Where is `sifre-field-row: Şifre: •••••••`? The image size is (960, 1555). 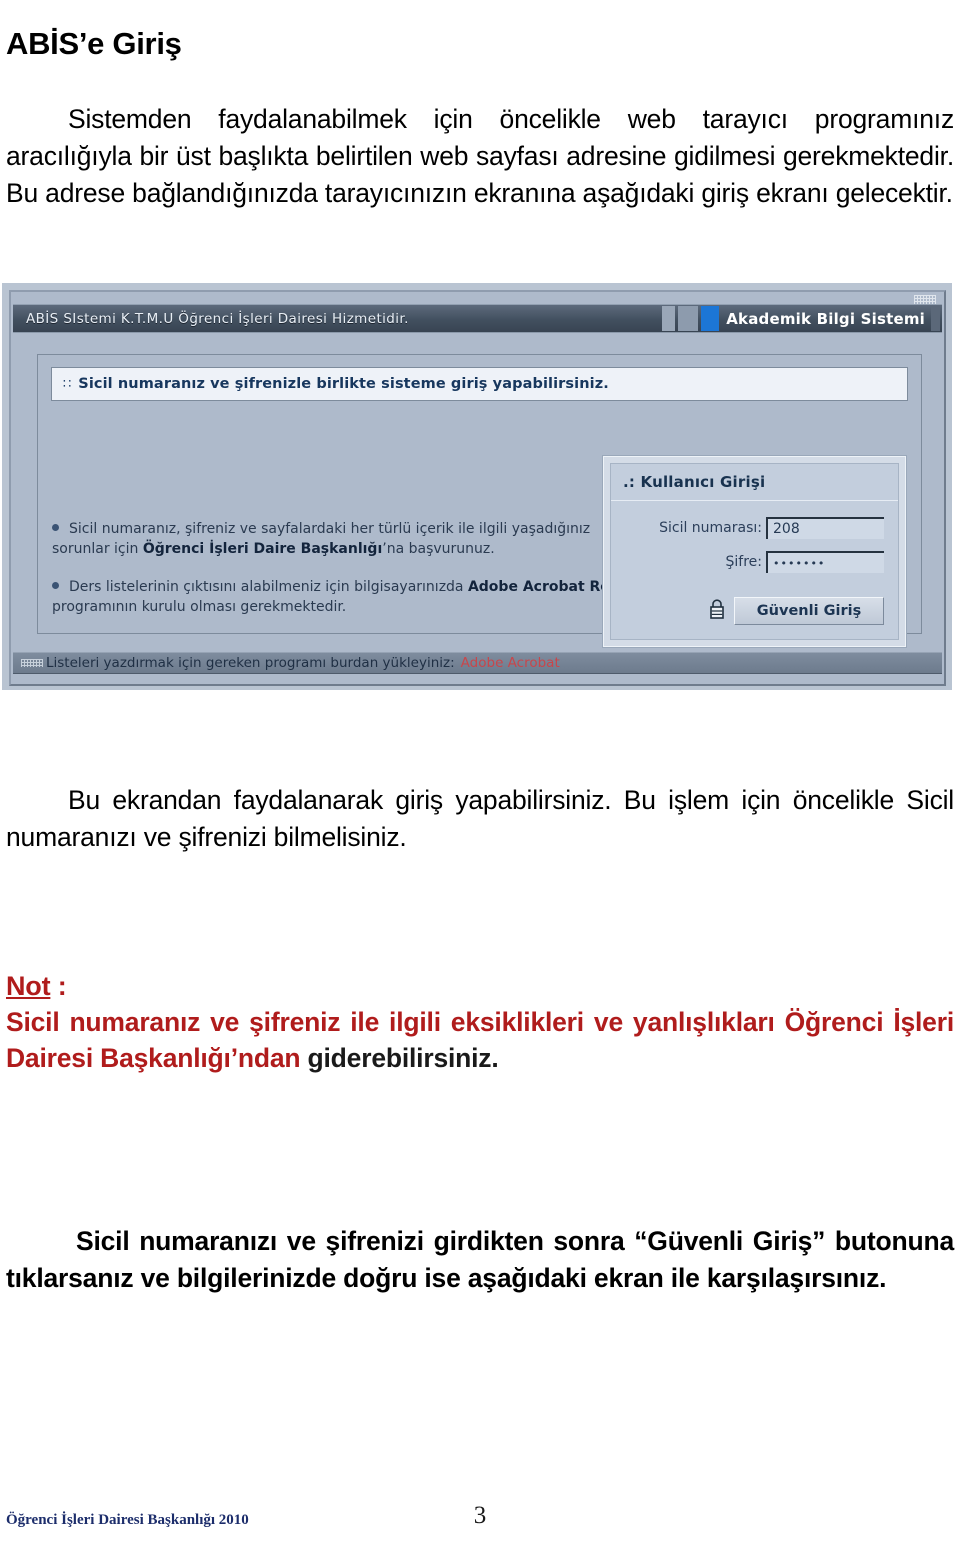 sifre-field-row: Şifre: ••••••• is located at coordinates (752, 562).